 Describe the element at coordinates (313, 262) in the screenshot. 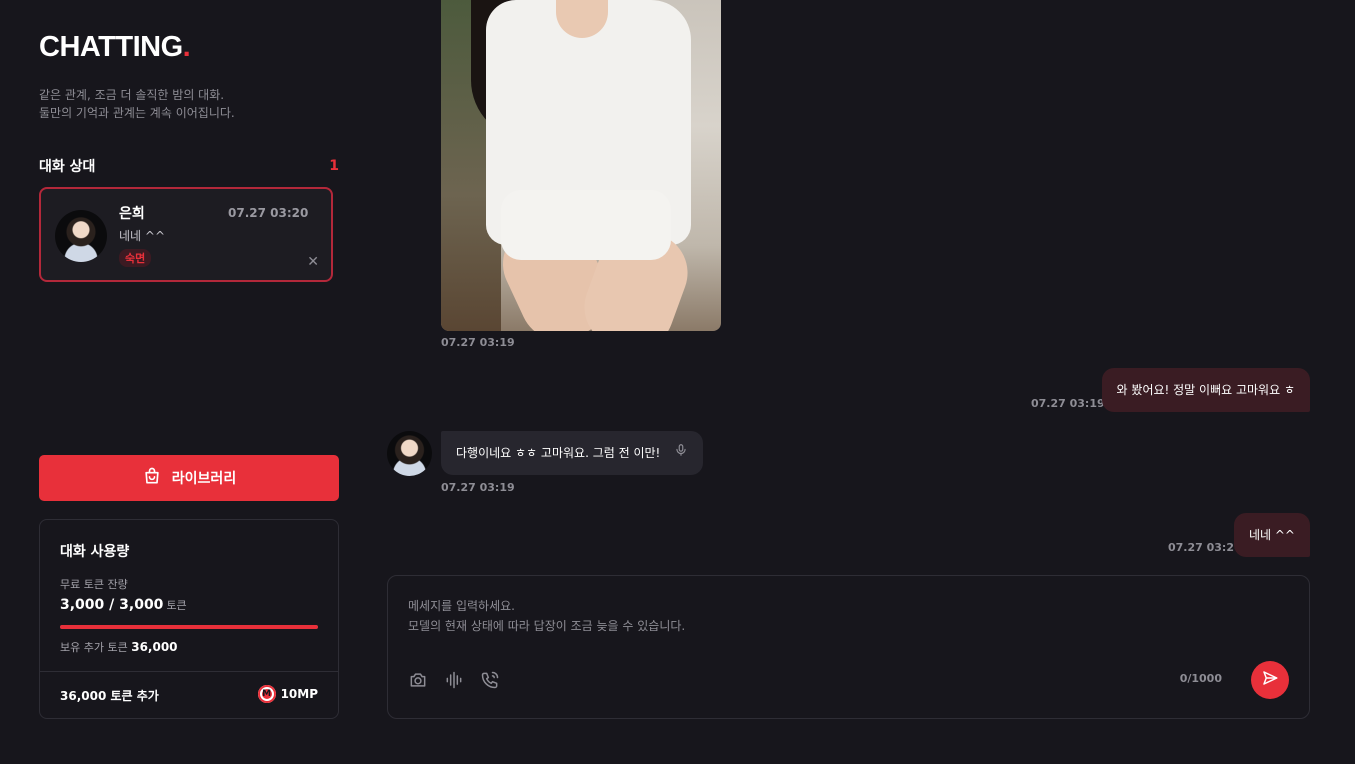

I see `close-icon: ✕` at that location.